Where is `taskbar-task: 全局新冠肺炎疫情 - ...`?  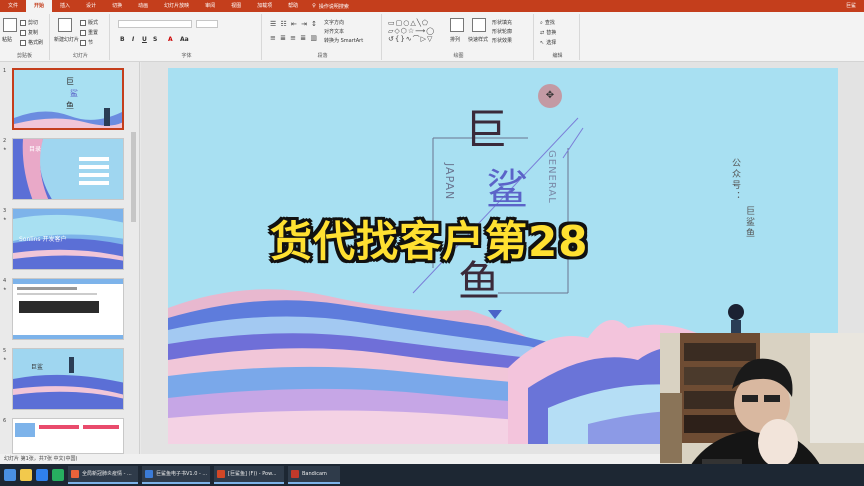
taskbar-task: 全局新冠肺炎疫情 - ... is located at coordinates (103, 475).